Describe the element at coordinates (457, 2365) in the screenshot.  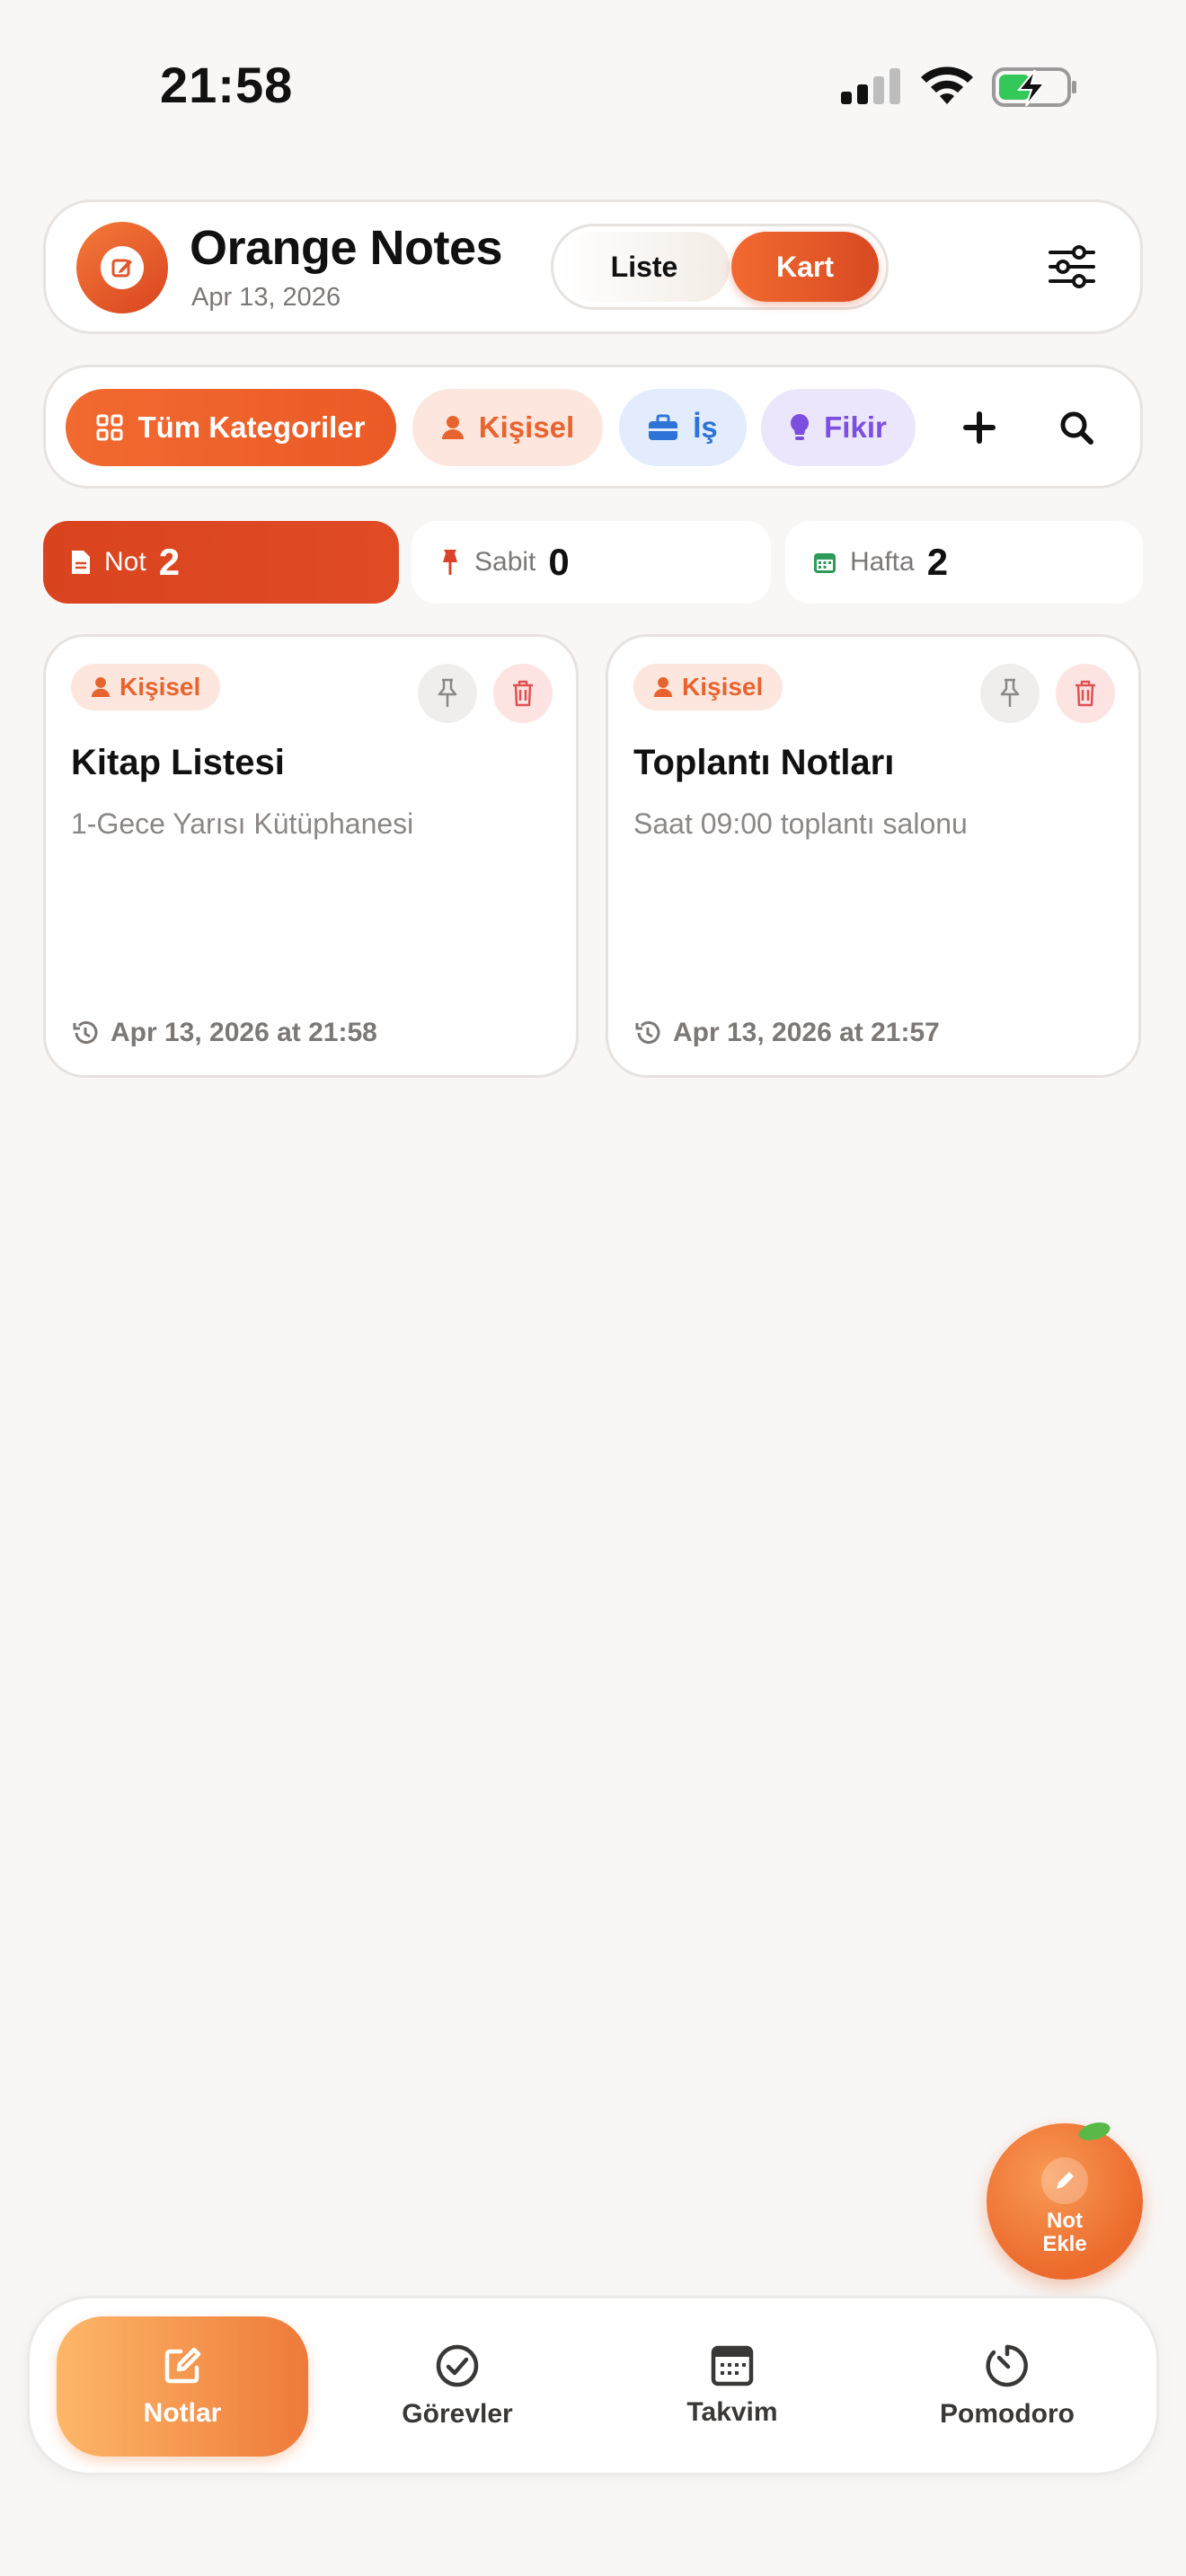
I see `check-circle-icon` at that location.